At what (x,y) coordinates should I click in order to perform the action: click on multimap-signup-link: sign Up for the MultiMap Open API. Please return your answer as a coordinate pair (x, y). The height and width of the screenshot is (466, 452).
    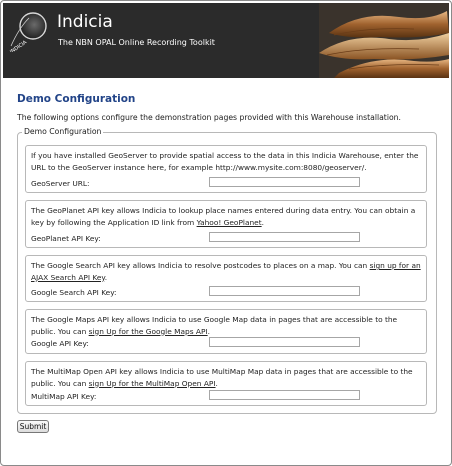
    Looking at the image, I should click on (152, 383).